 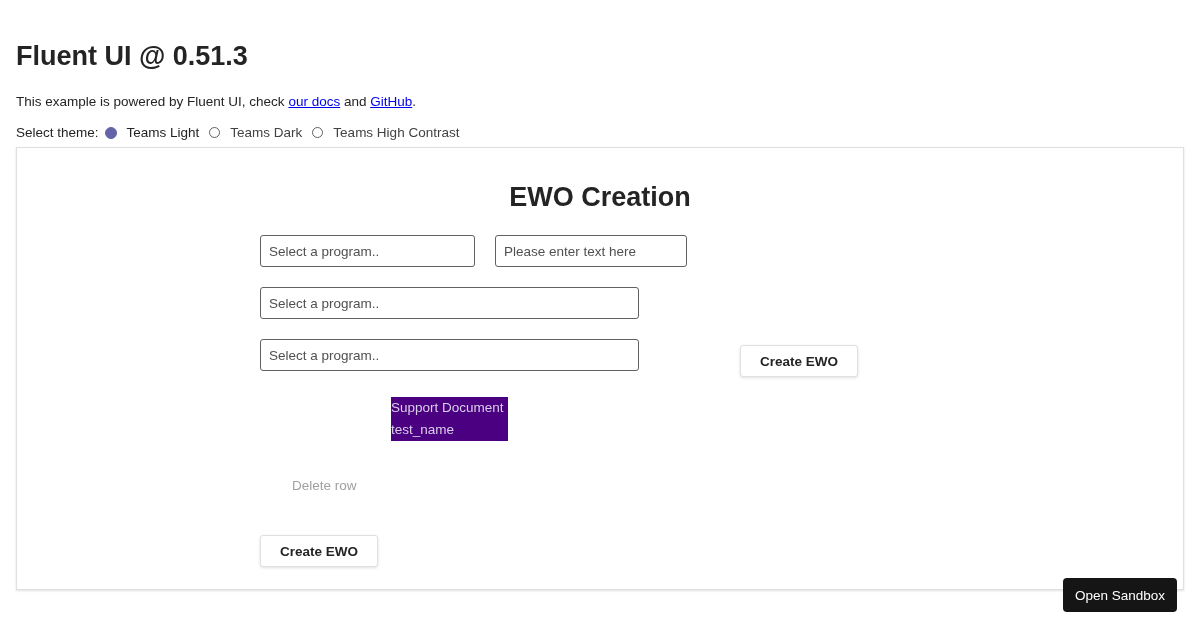 I want to click on theme-radio: Teams High Contrast, so click(x=386, y=132).